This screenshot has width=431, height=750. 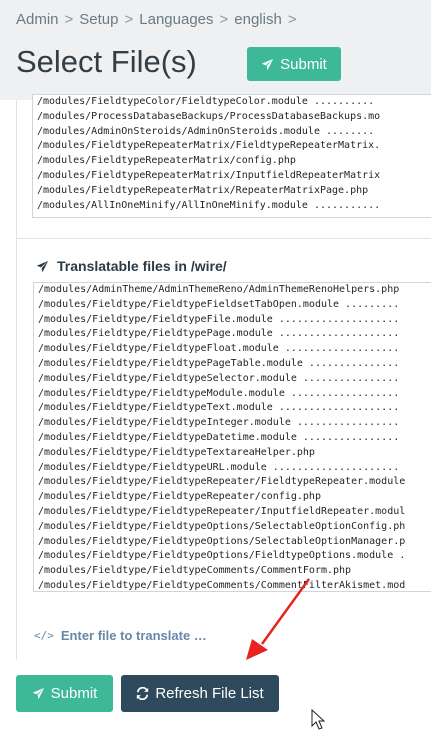 What do you see at coordinates (142, 266) in the screenshot?
I see `wire-section-label: Translatable files in /wire/` at bounding box center [142, 266].